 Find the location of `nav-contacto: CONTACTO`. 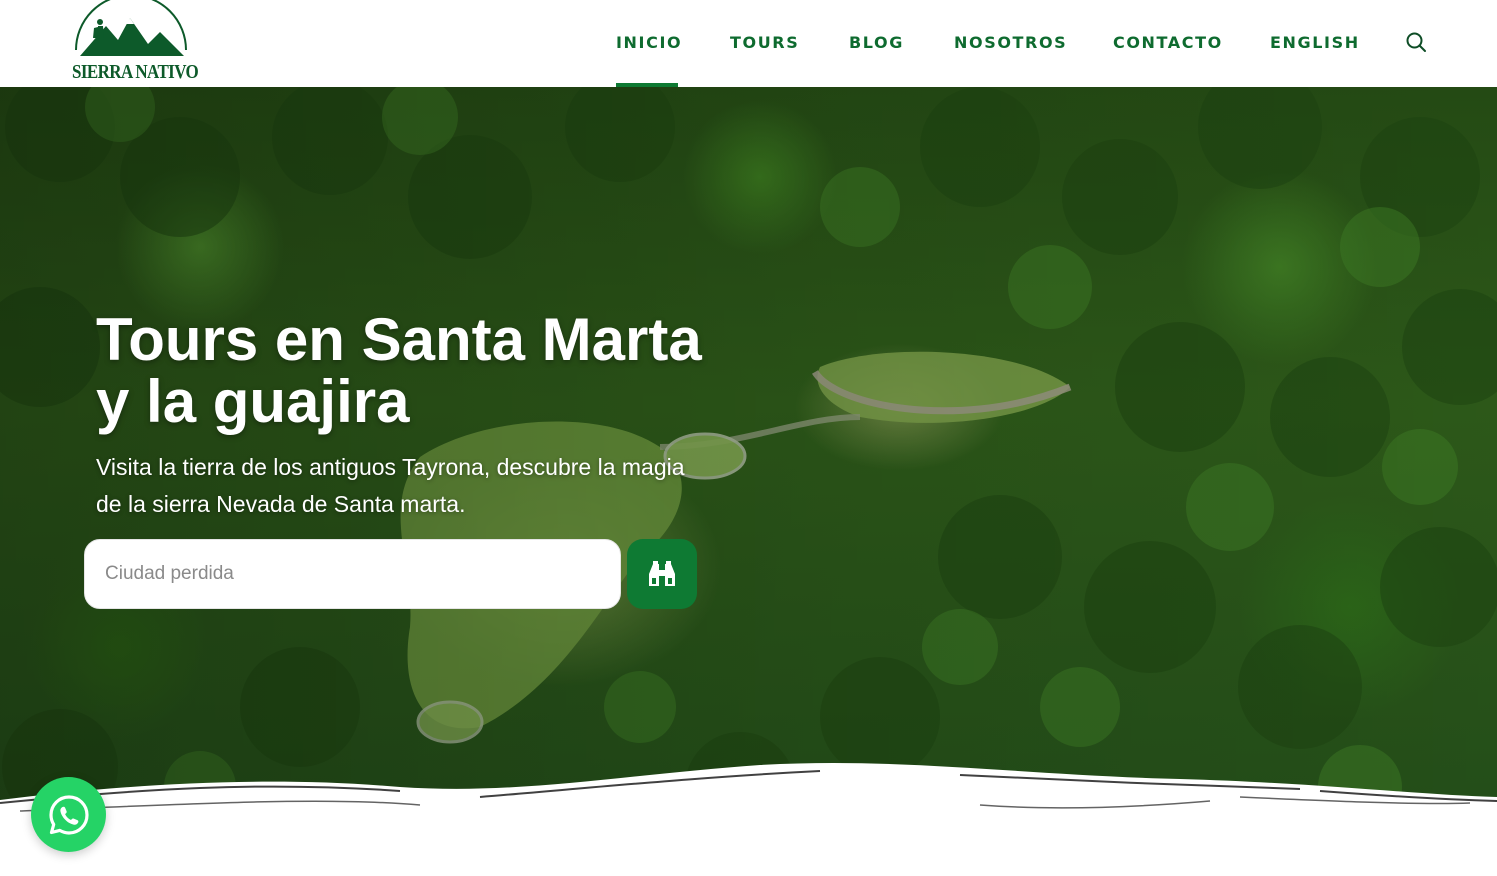

nav-contacto: CONTACTO is located at coordinates (1168, 43).